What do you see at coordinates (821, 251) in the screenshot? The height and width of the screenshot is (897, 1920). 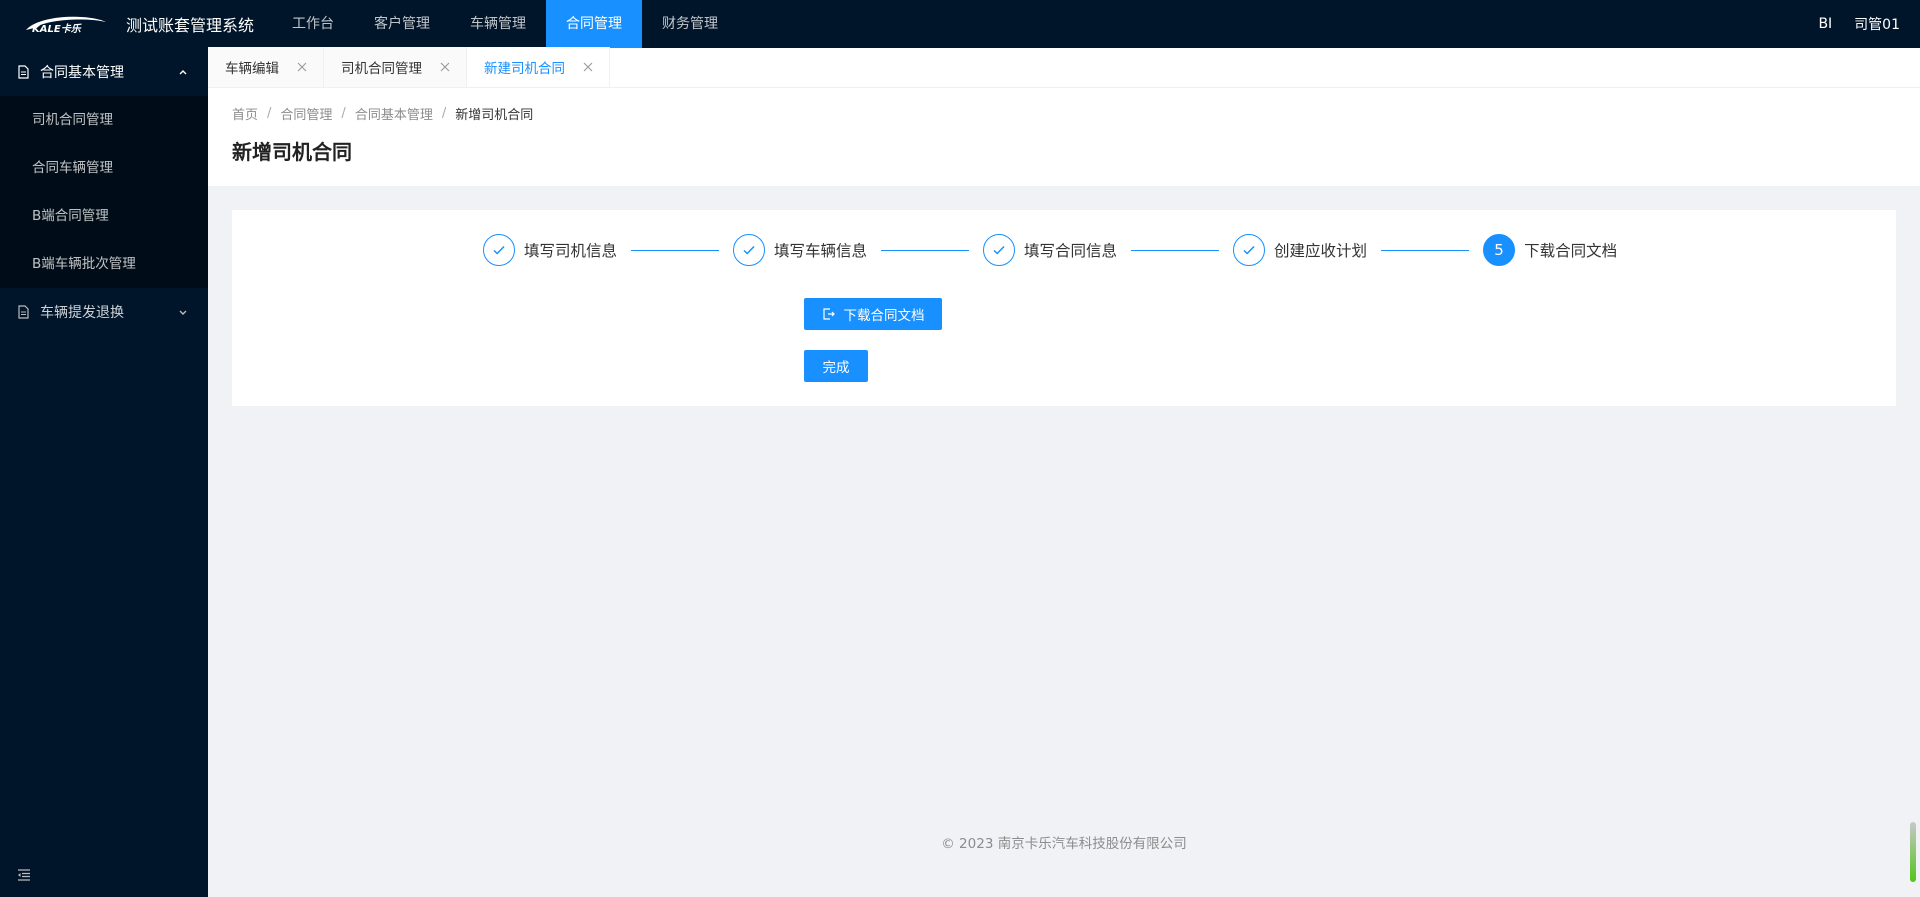 I see `step-title: 填写车辆信息` at bounding box center [821, 251].